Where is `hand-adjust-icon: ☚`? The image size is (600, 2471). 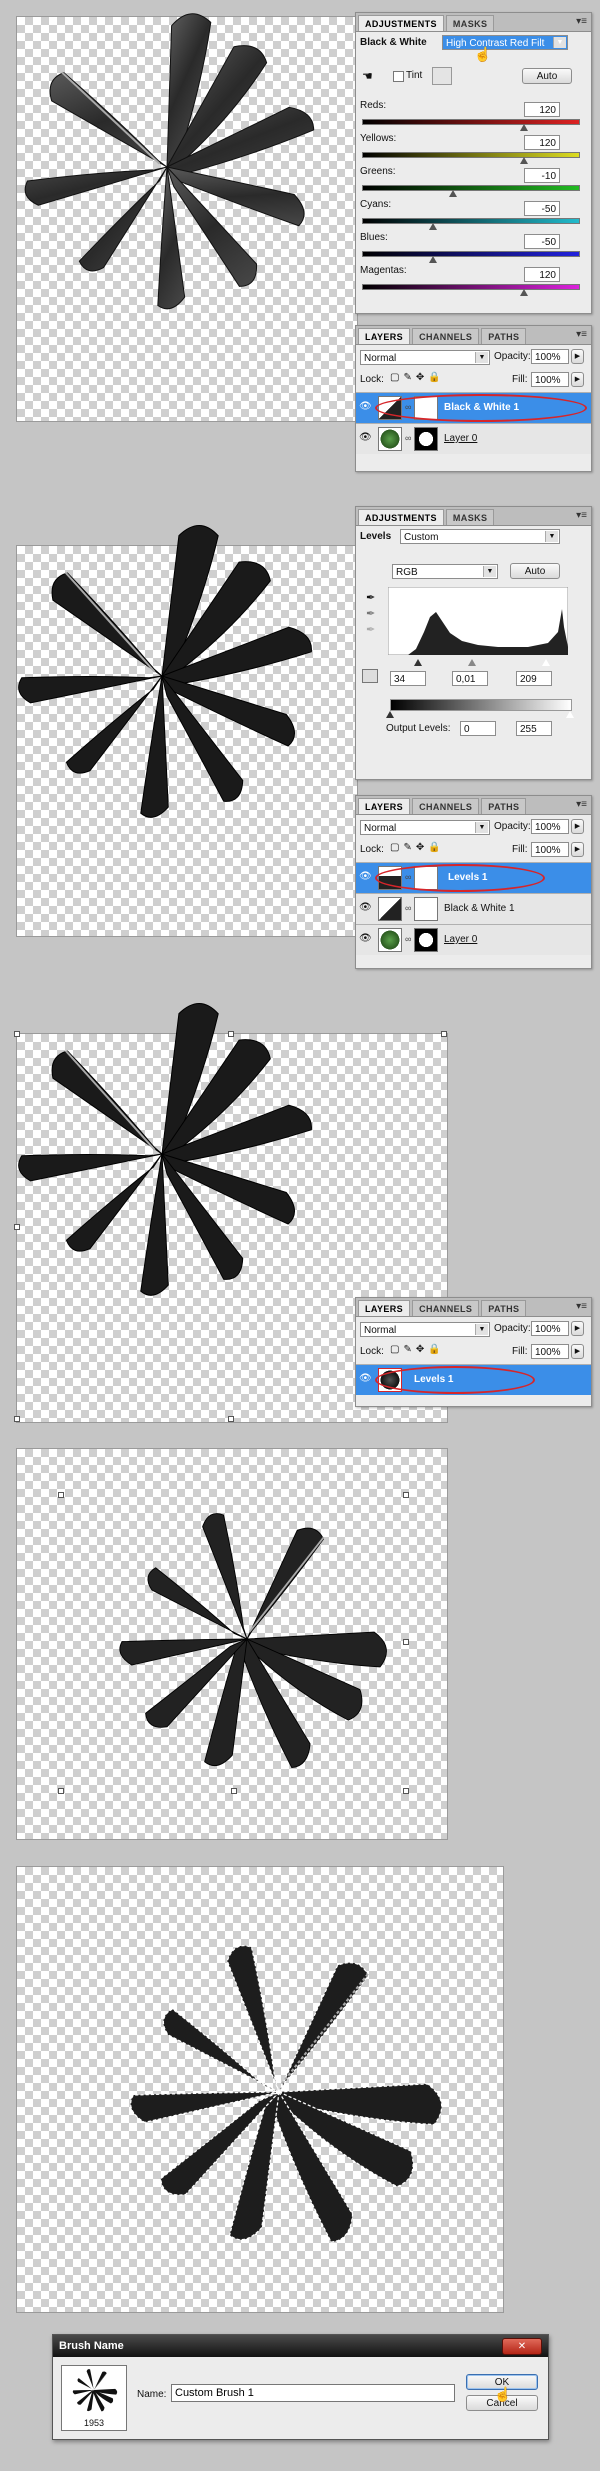
hand-adjust-icon: ☚ is located at coordinates (367, 76).